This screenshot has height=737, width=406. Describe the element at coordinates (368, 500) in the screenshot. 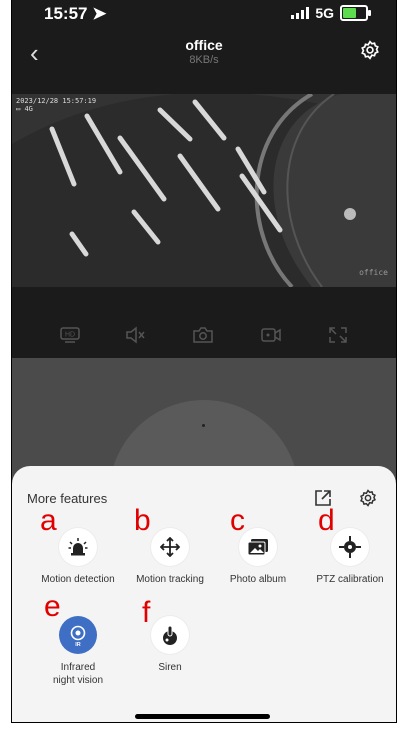

I see `sheet-settings-gear-icon` at that location.